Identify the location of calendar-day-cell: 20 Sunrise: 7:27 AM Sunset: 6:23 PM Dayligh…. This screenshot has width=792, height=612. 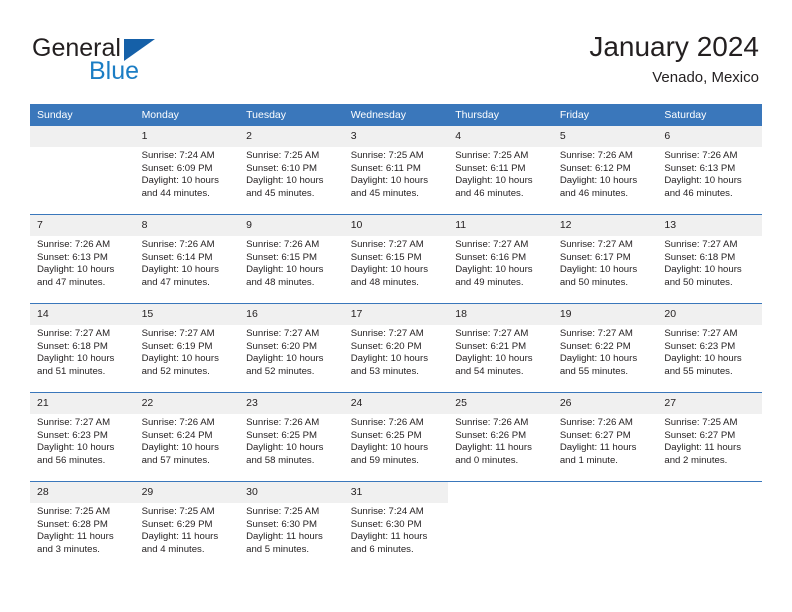
(709, 348).